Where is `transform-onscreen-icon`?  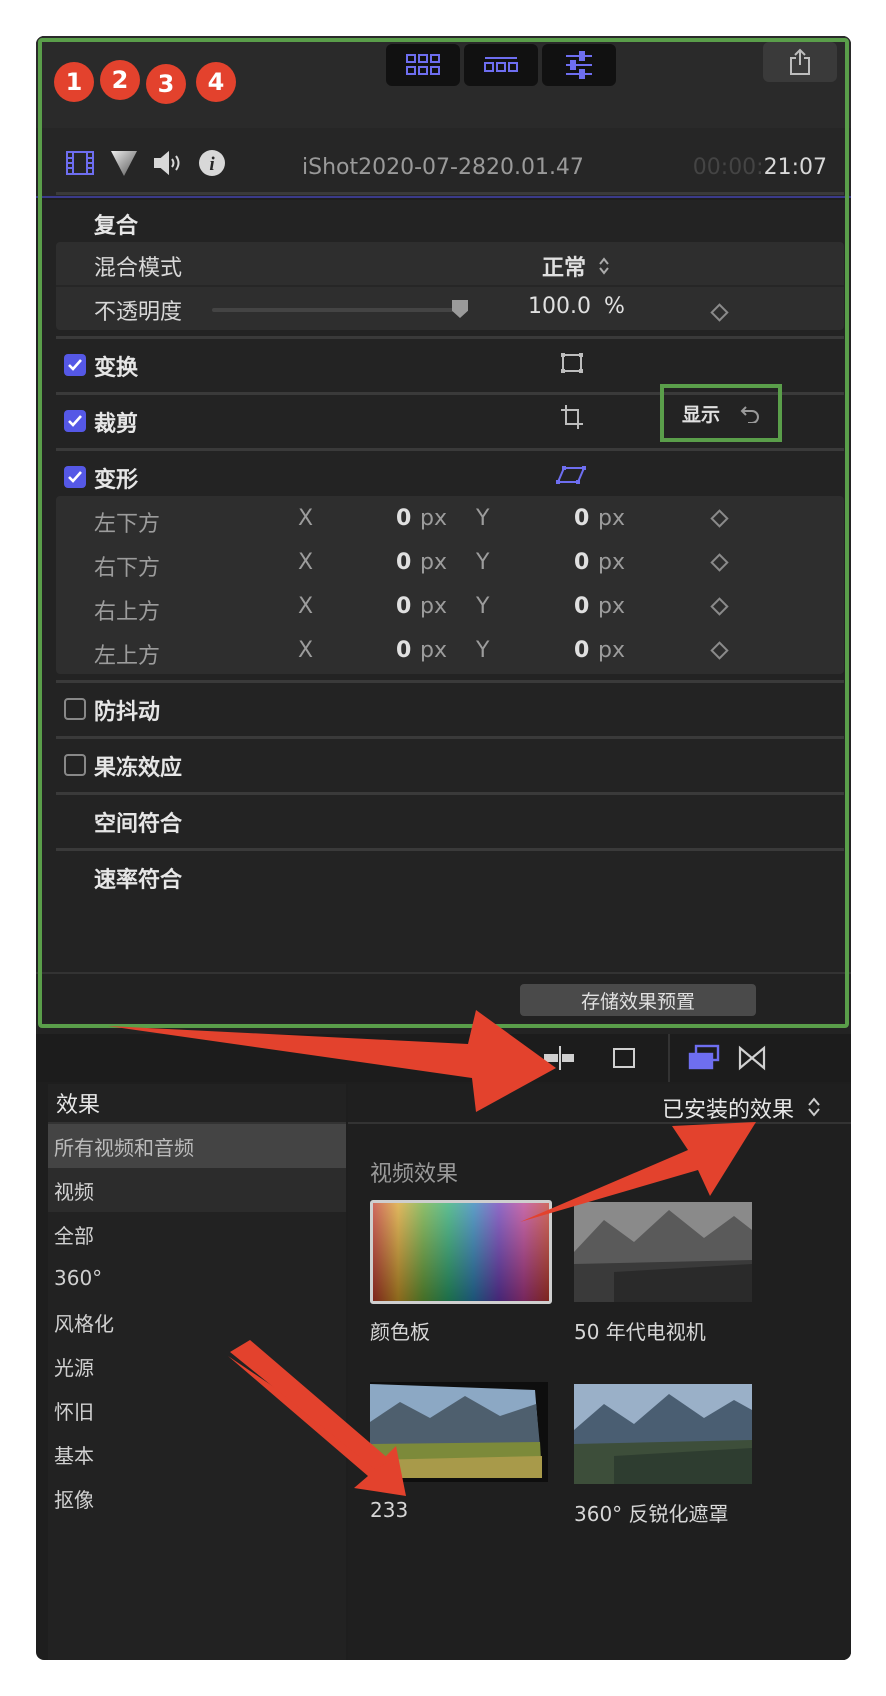
transform-onscreen-icon is located at coordinates (572, 363).